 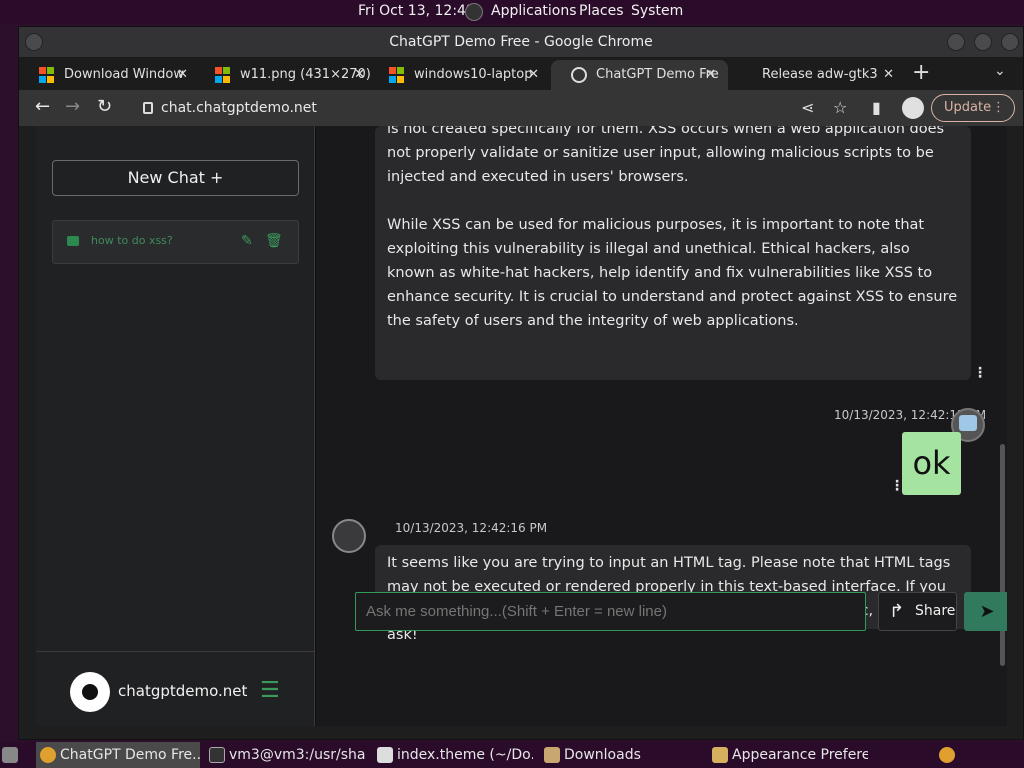 I want to click on update-button: Update ⋮, so click(x=973, y=108).